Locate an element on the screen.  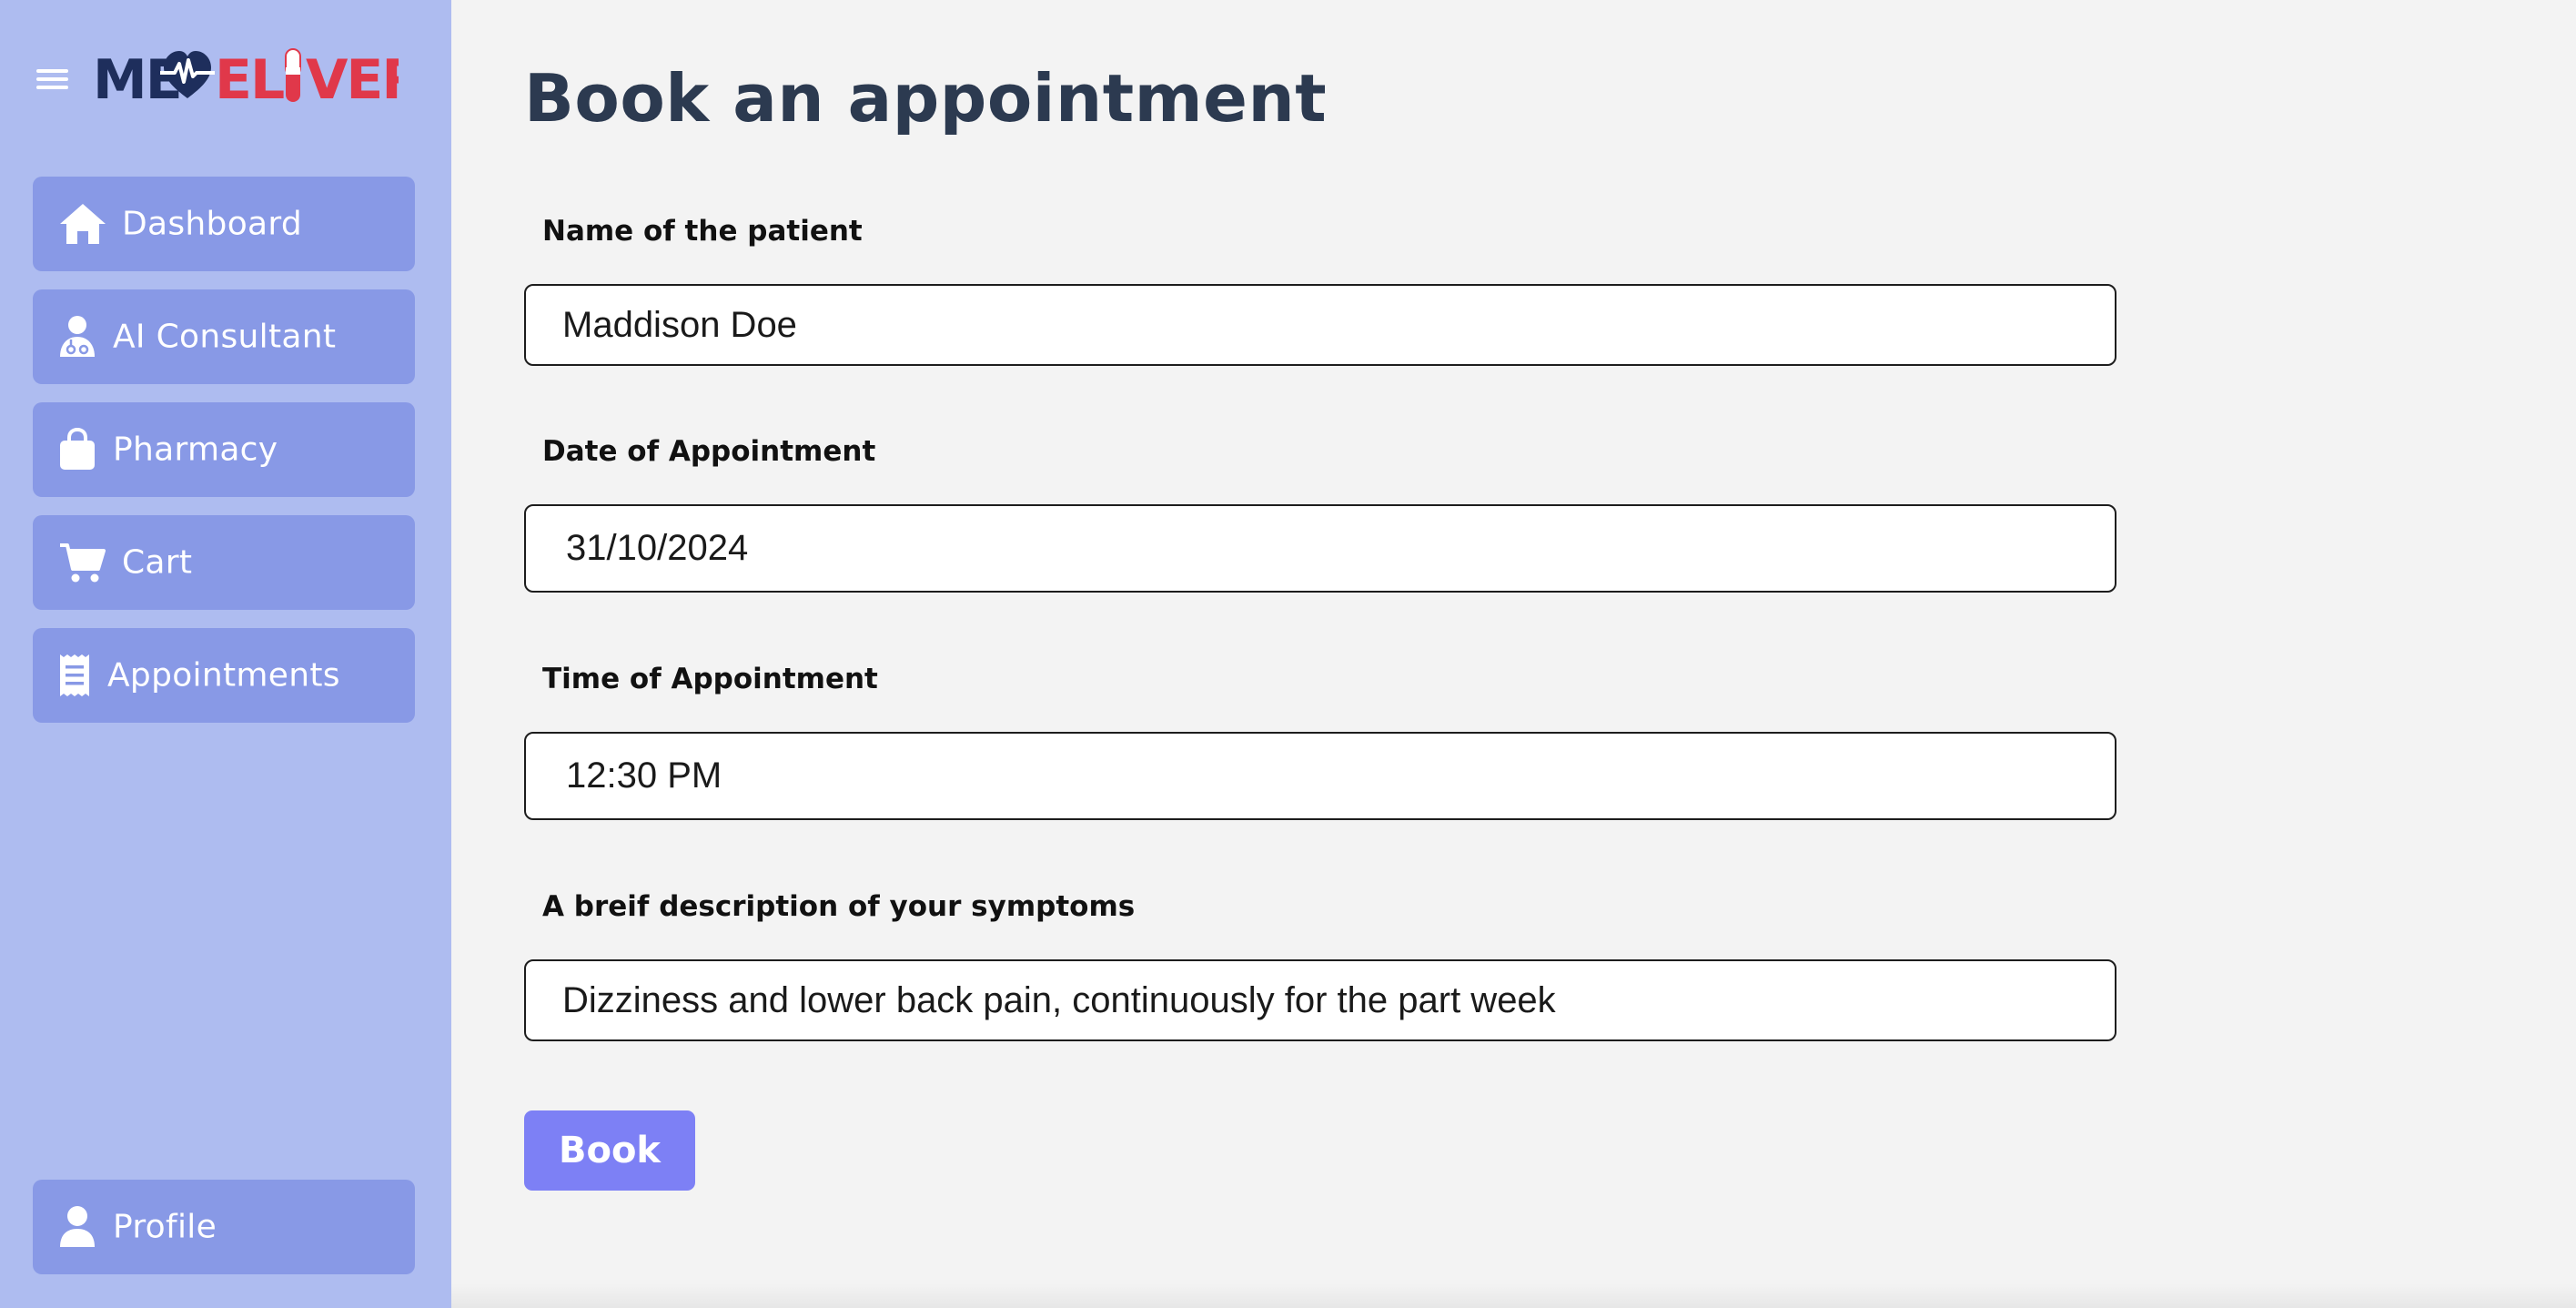
sidebar-item-pharmacy: Pharmacy is located at coordinates (224, 449).